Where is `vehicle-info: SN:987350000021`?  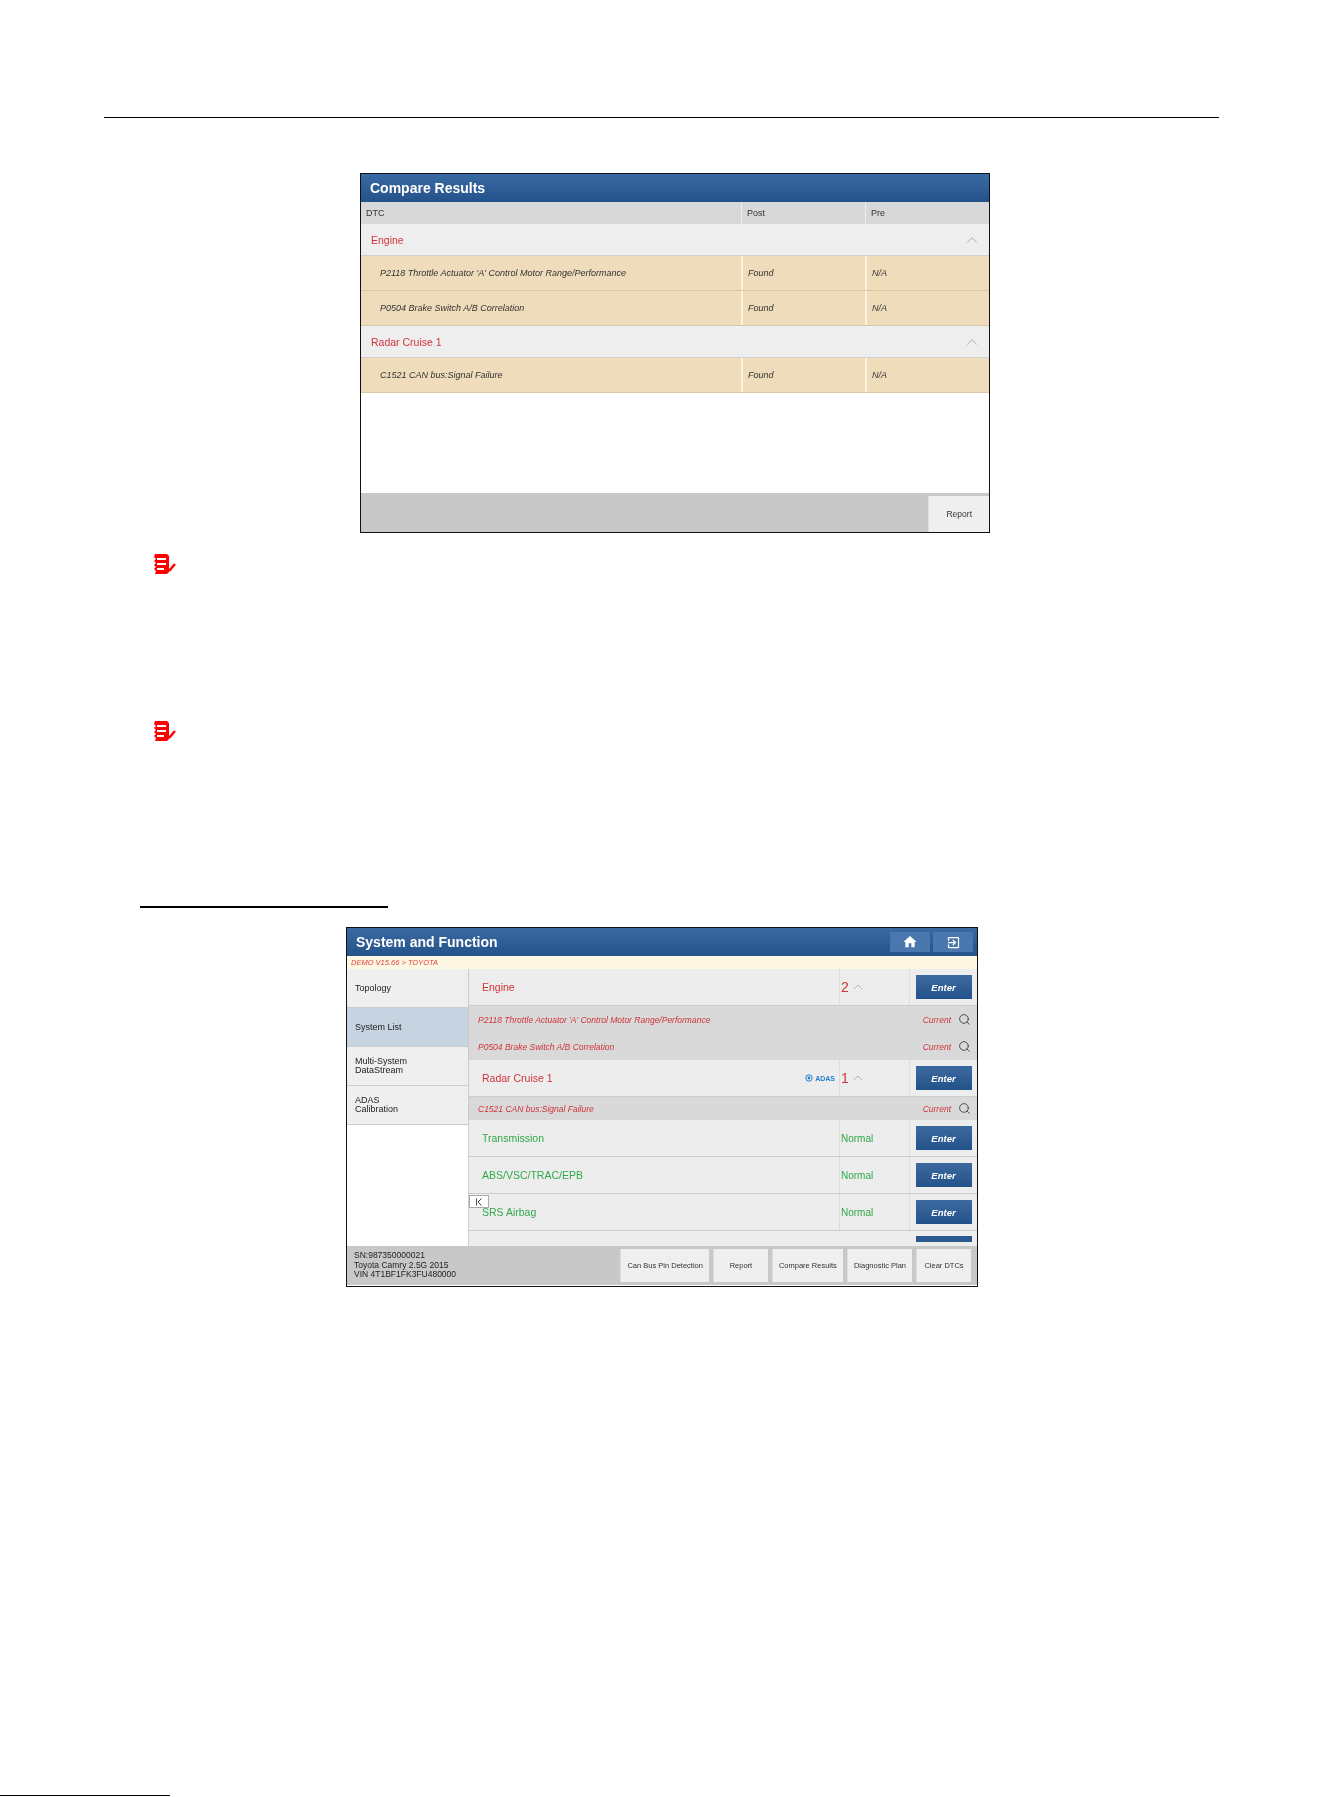 vehicle-info: SN:987350000021 is located at coordinates (390, 1256).